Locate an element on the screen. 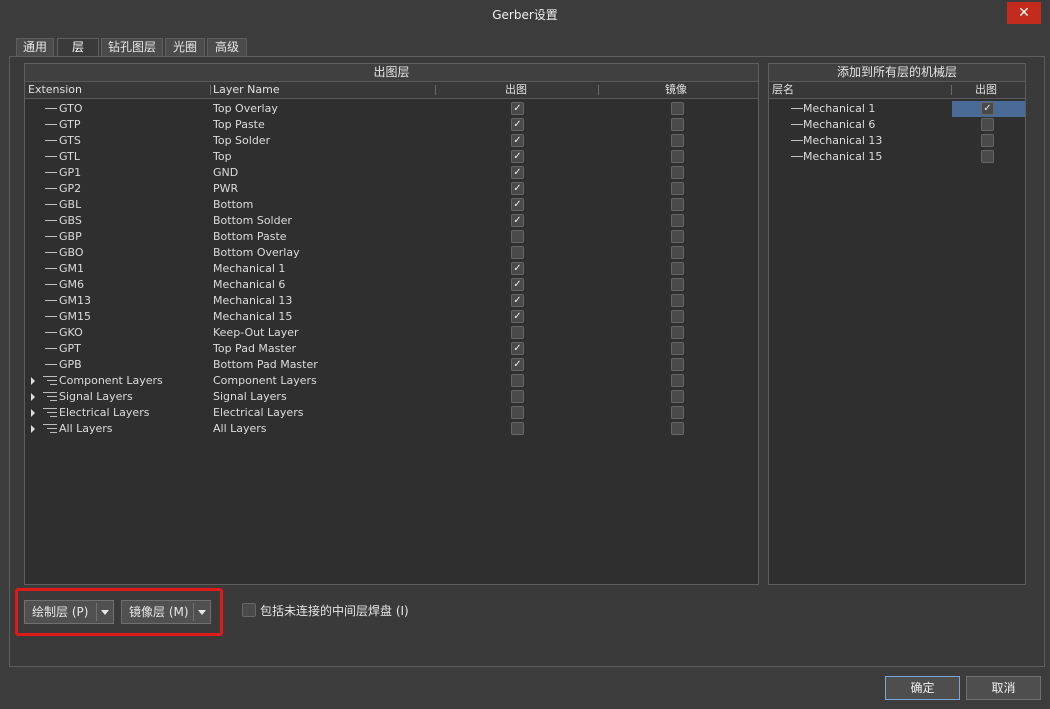 This screenshot has height=709, width=1050. layer-name: Mechanical 6 is located at coordinates (249, 284).